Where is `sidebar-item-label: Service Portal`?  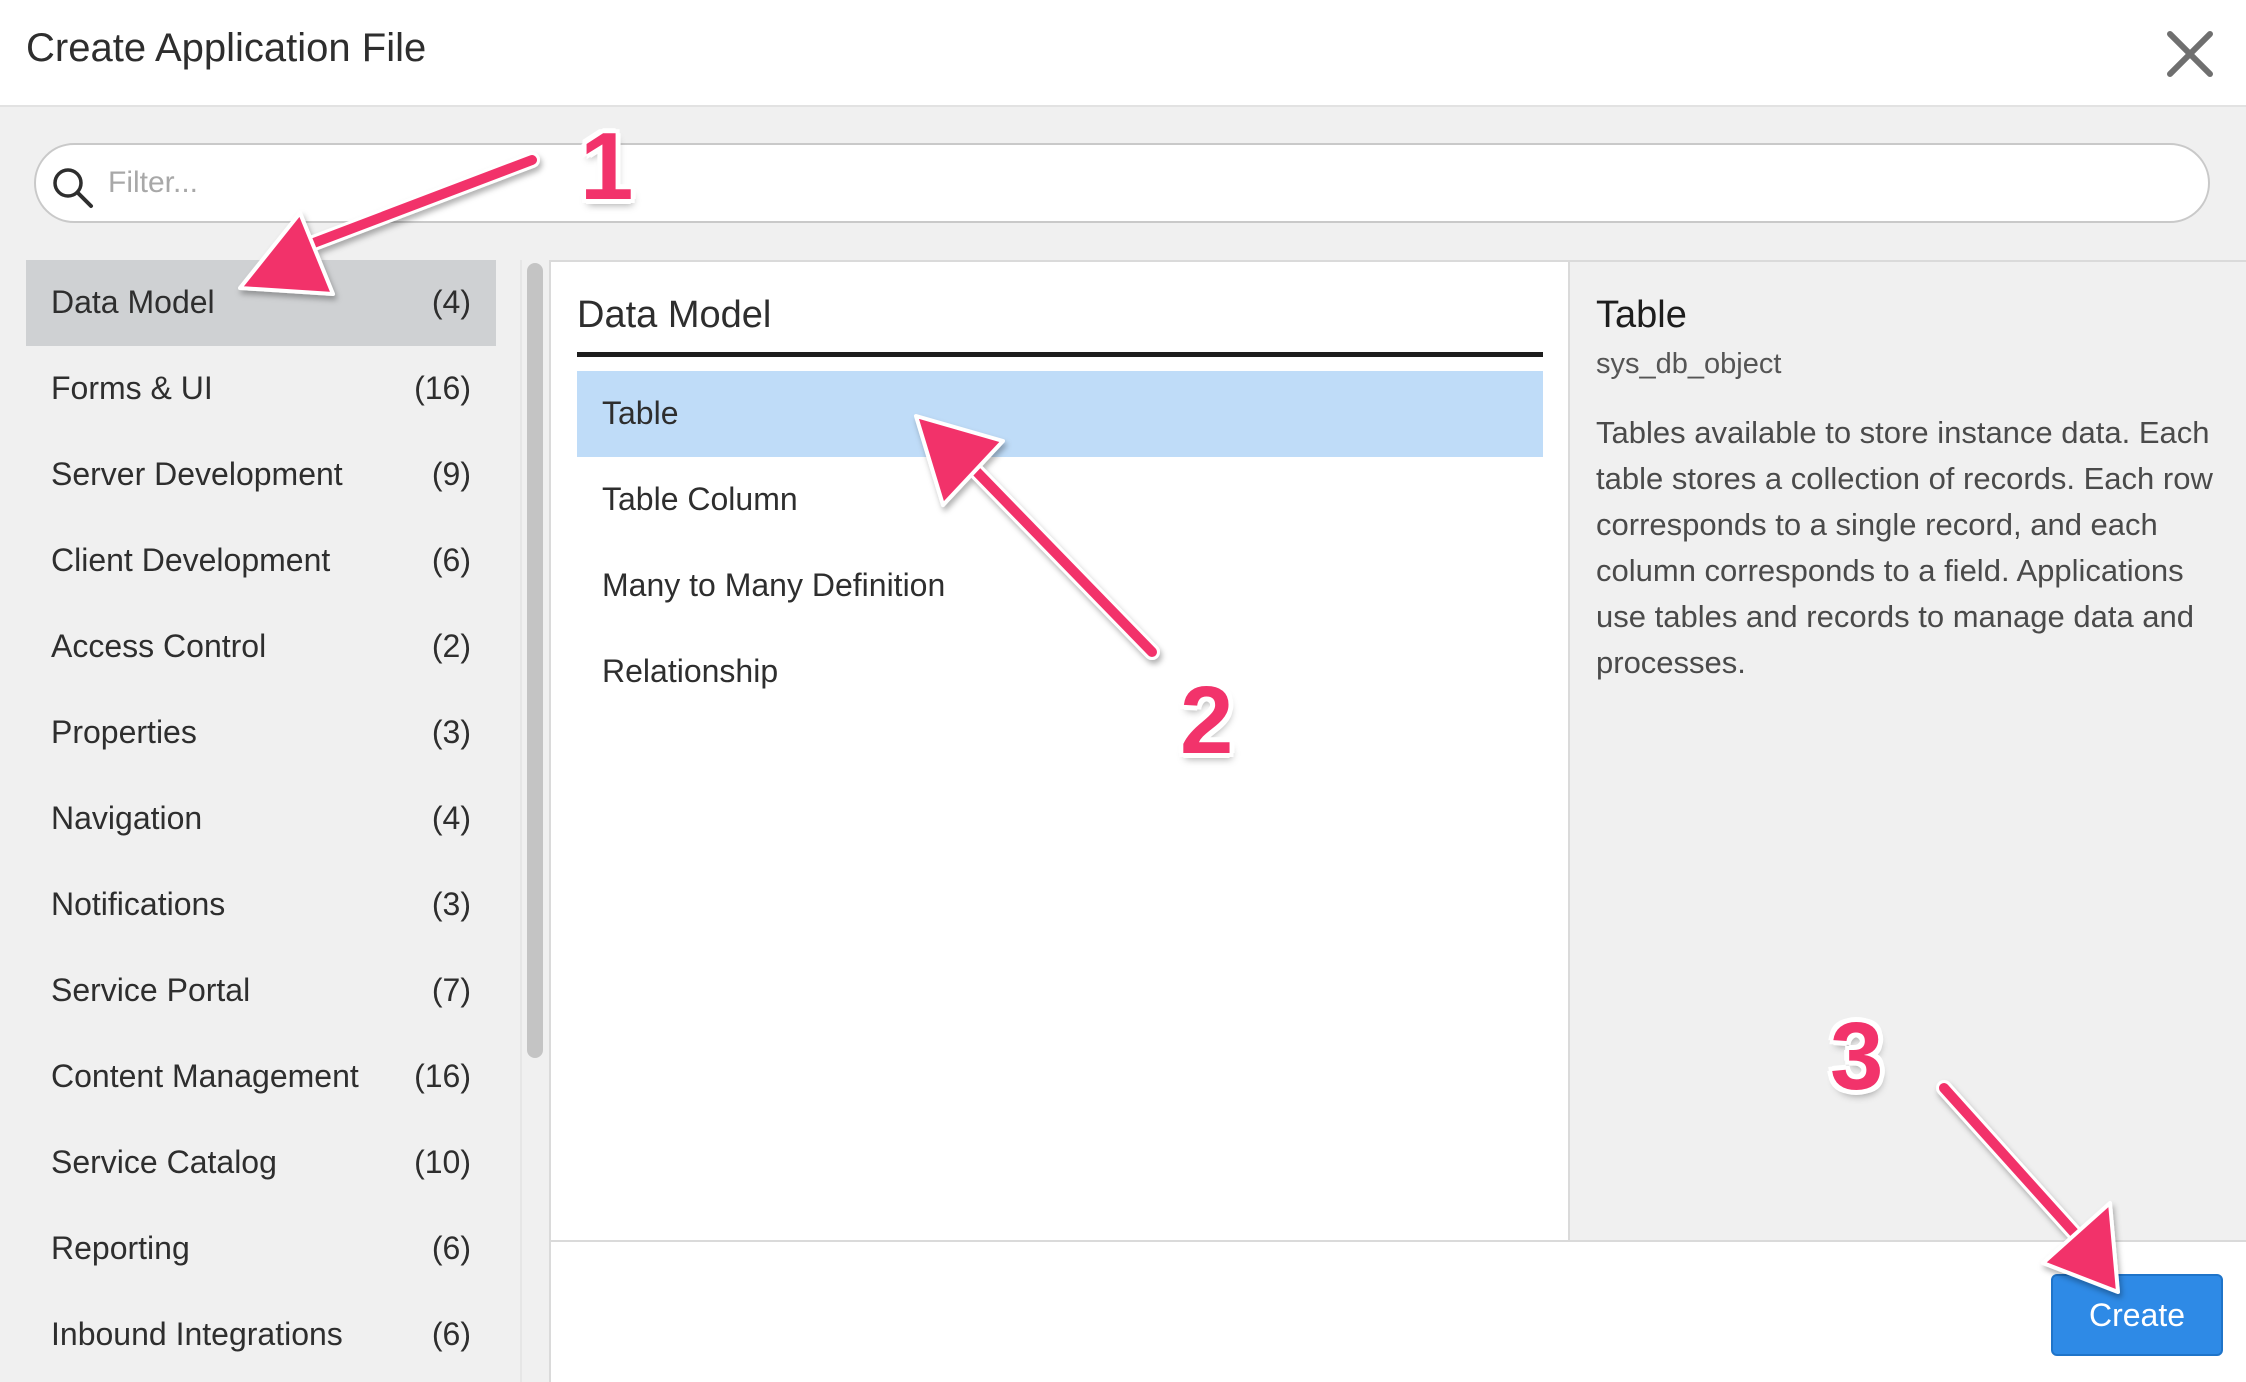 sidebar-item-label: Service Portal is located at coordinates (151, 990).